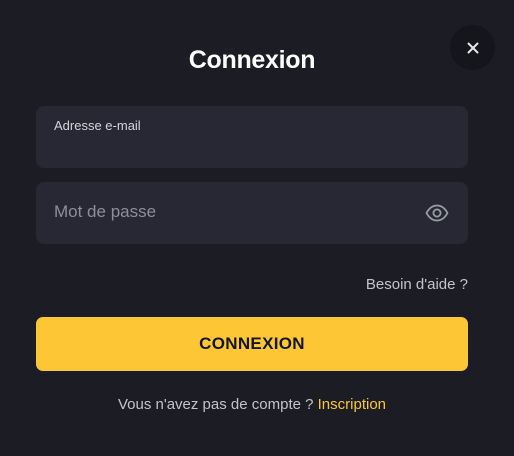 The width and height of the screenshot is (514, 456). What do you see at coordinates (217, 404) in the screenshot?
I see `signup-prompt-text: Vous n'avez pas de compte ?` at bounding box center [217, 404].